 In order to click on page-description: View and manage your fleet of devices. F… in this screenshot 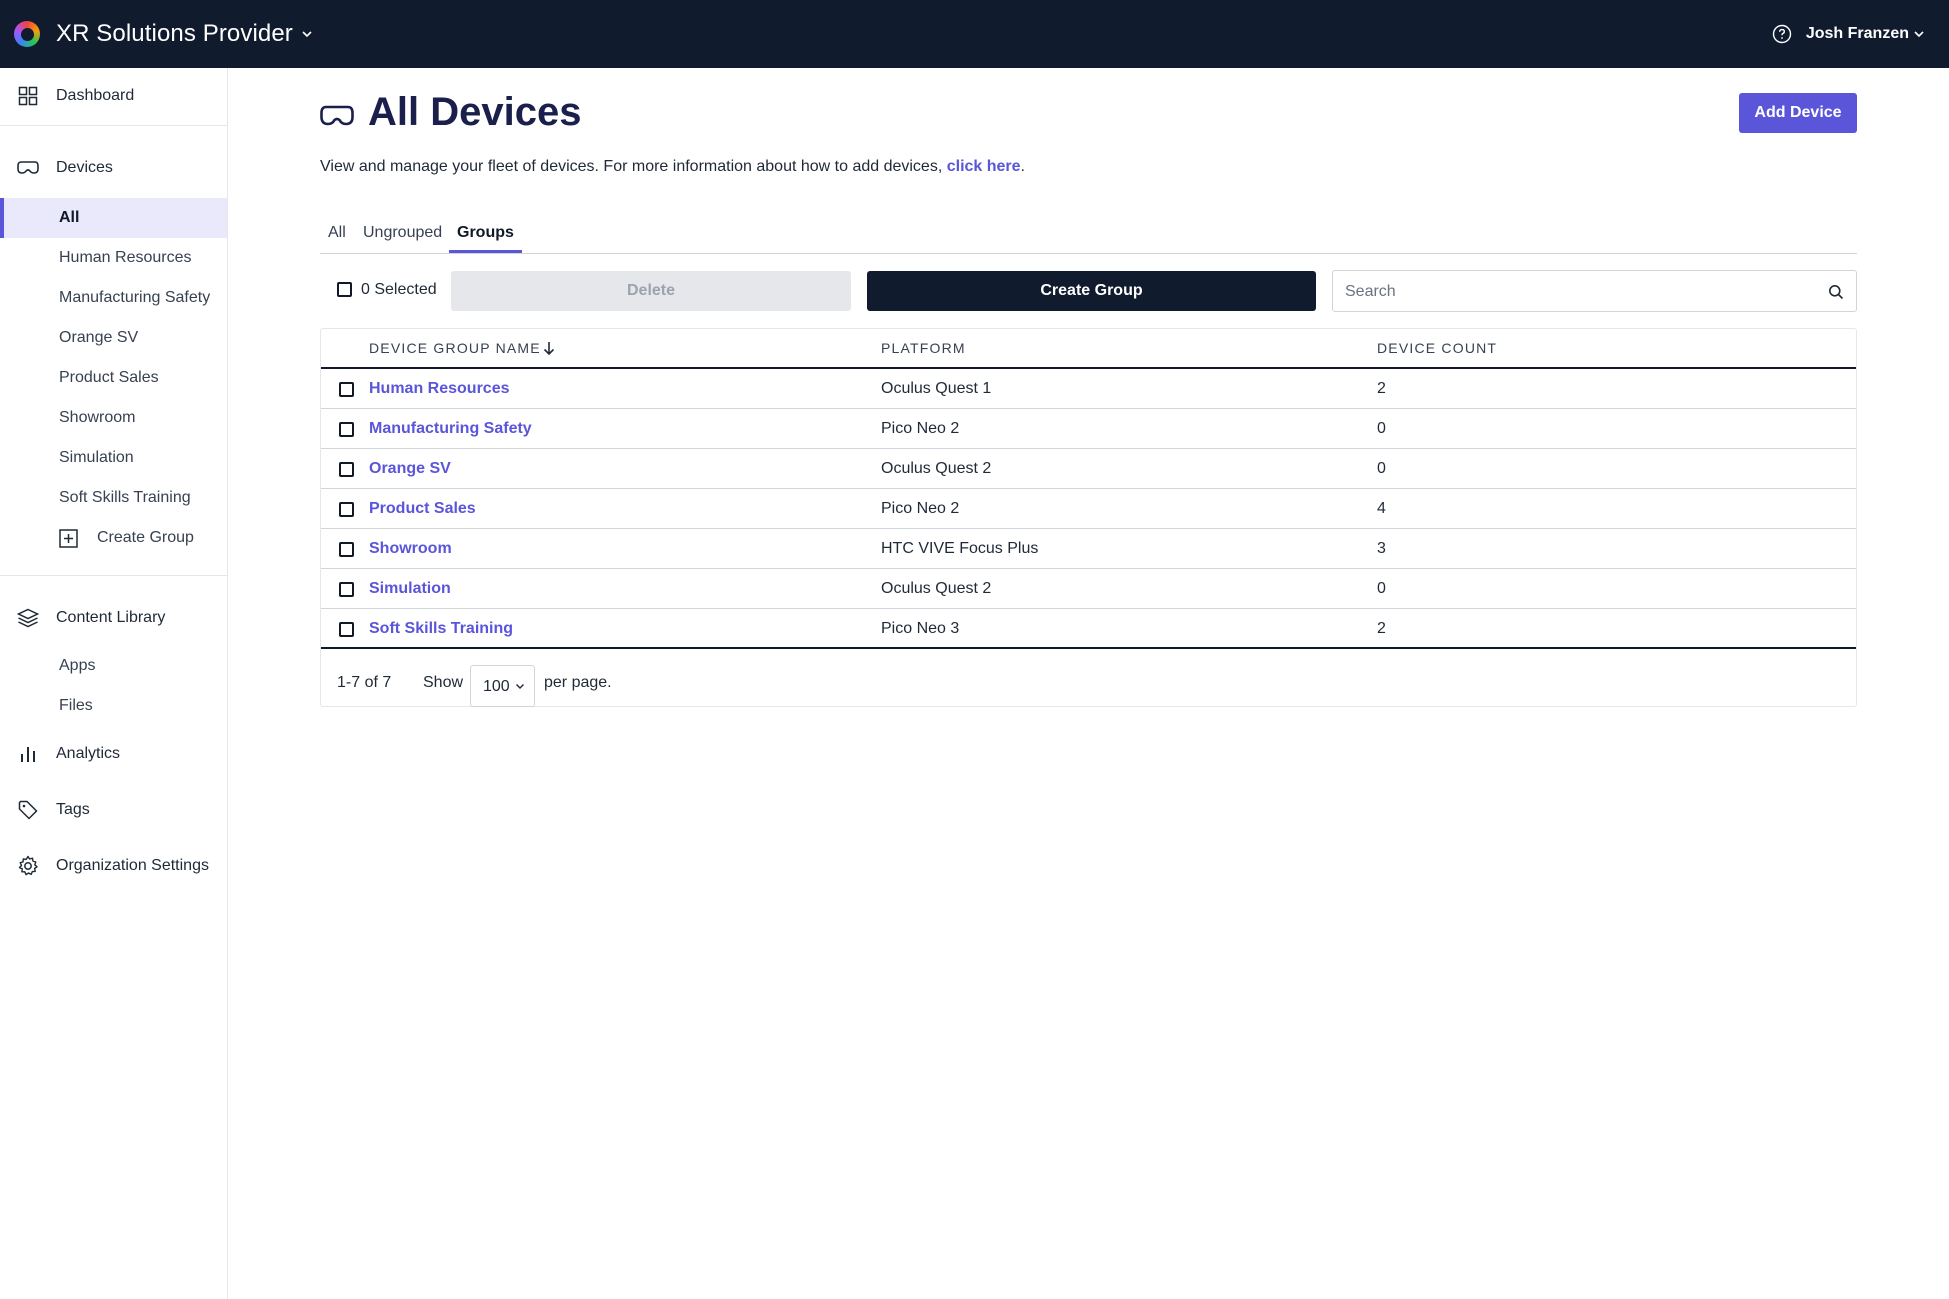, I will do `click(672, 167)`.